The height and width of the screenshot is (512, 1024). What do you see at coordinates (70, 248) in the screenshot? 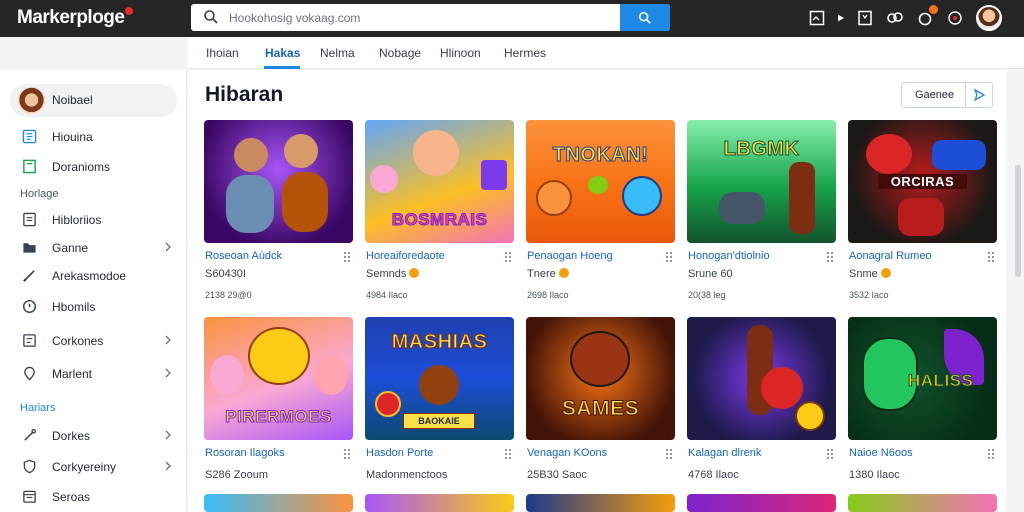
I see `sidebar-item-label: Ganne` at bounding box center [70, 248].